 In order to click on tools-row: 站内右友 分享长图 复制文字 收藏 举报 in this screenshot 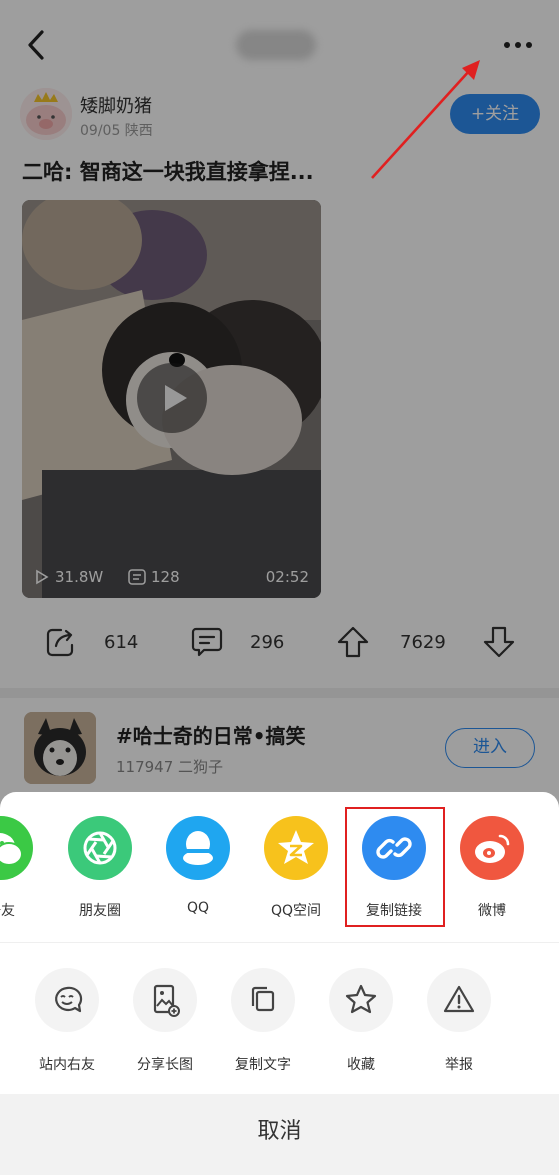, I will do `click(279, 1023)`.